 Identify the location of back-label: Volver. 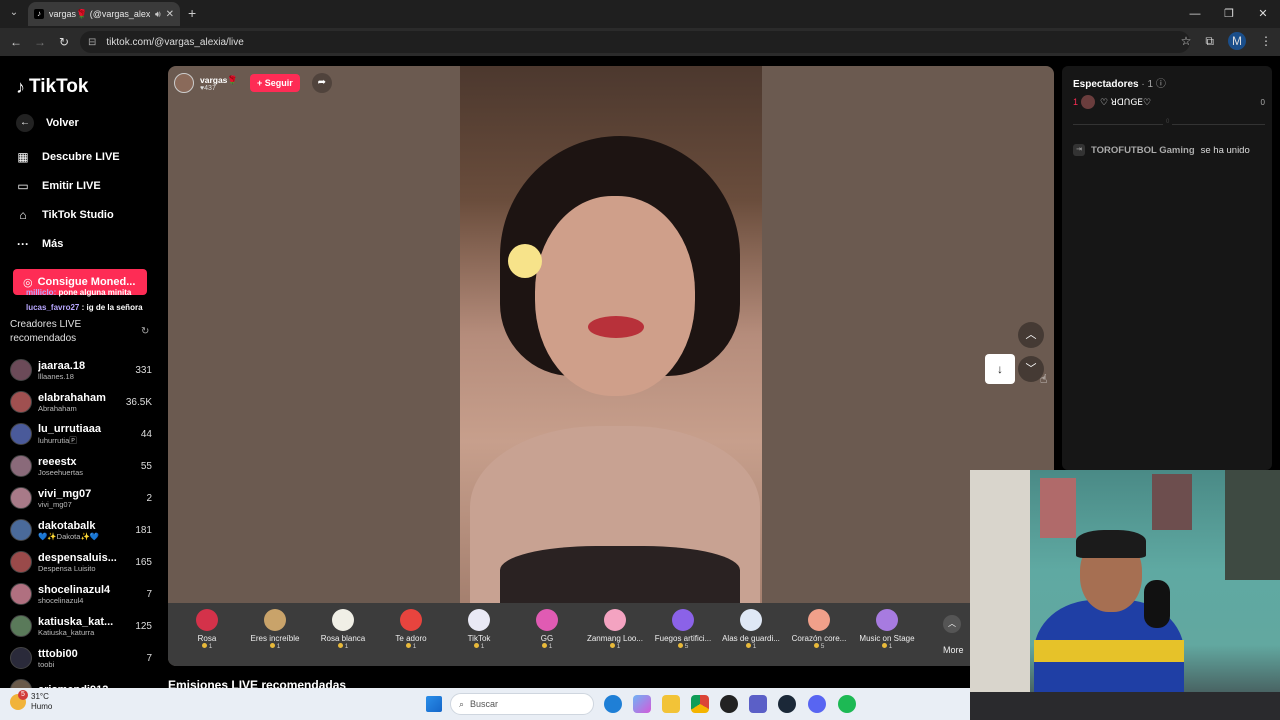
(62, 123).